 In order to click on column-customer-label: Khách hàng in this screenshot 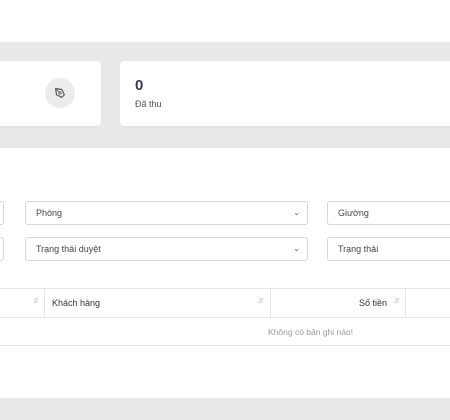, I will do `click(76, 303)`.